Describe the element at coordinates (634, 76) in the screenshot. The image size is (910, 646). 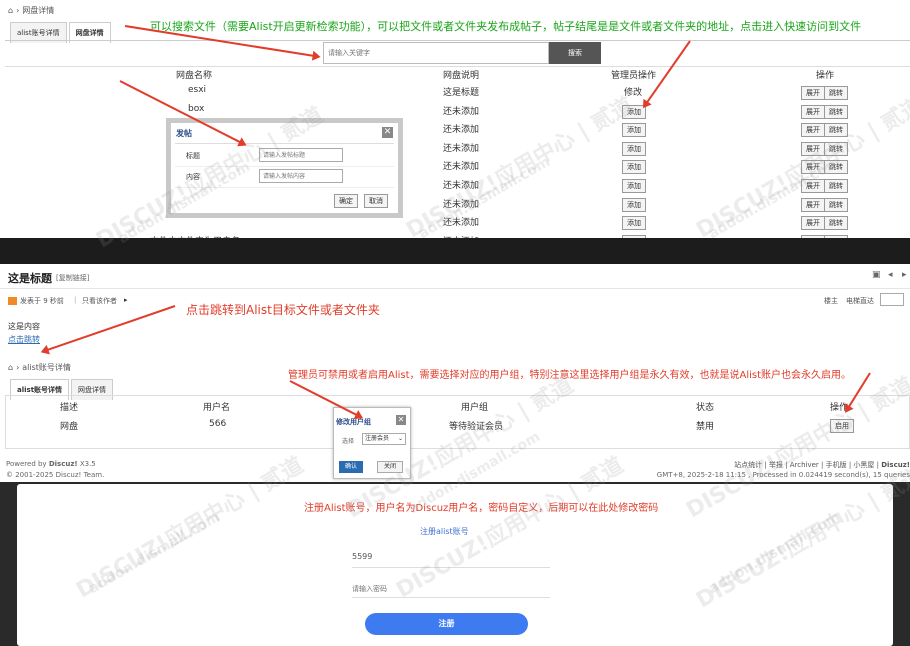
I see `col-header-admin: 管理员操作` at that location.